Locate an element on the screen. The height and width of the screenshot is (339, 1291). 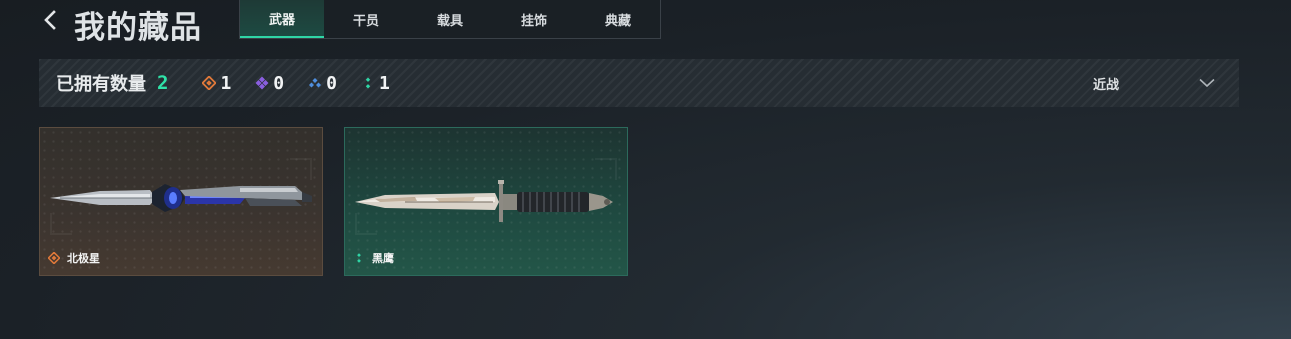
tab-charms: 挂饰 is located at coordinates (534, 19).